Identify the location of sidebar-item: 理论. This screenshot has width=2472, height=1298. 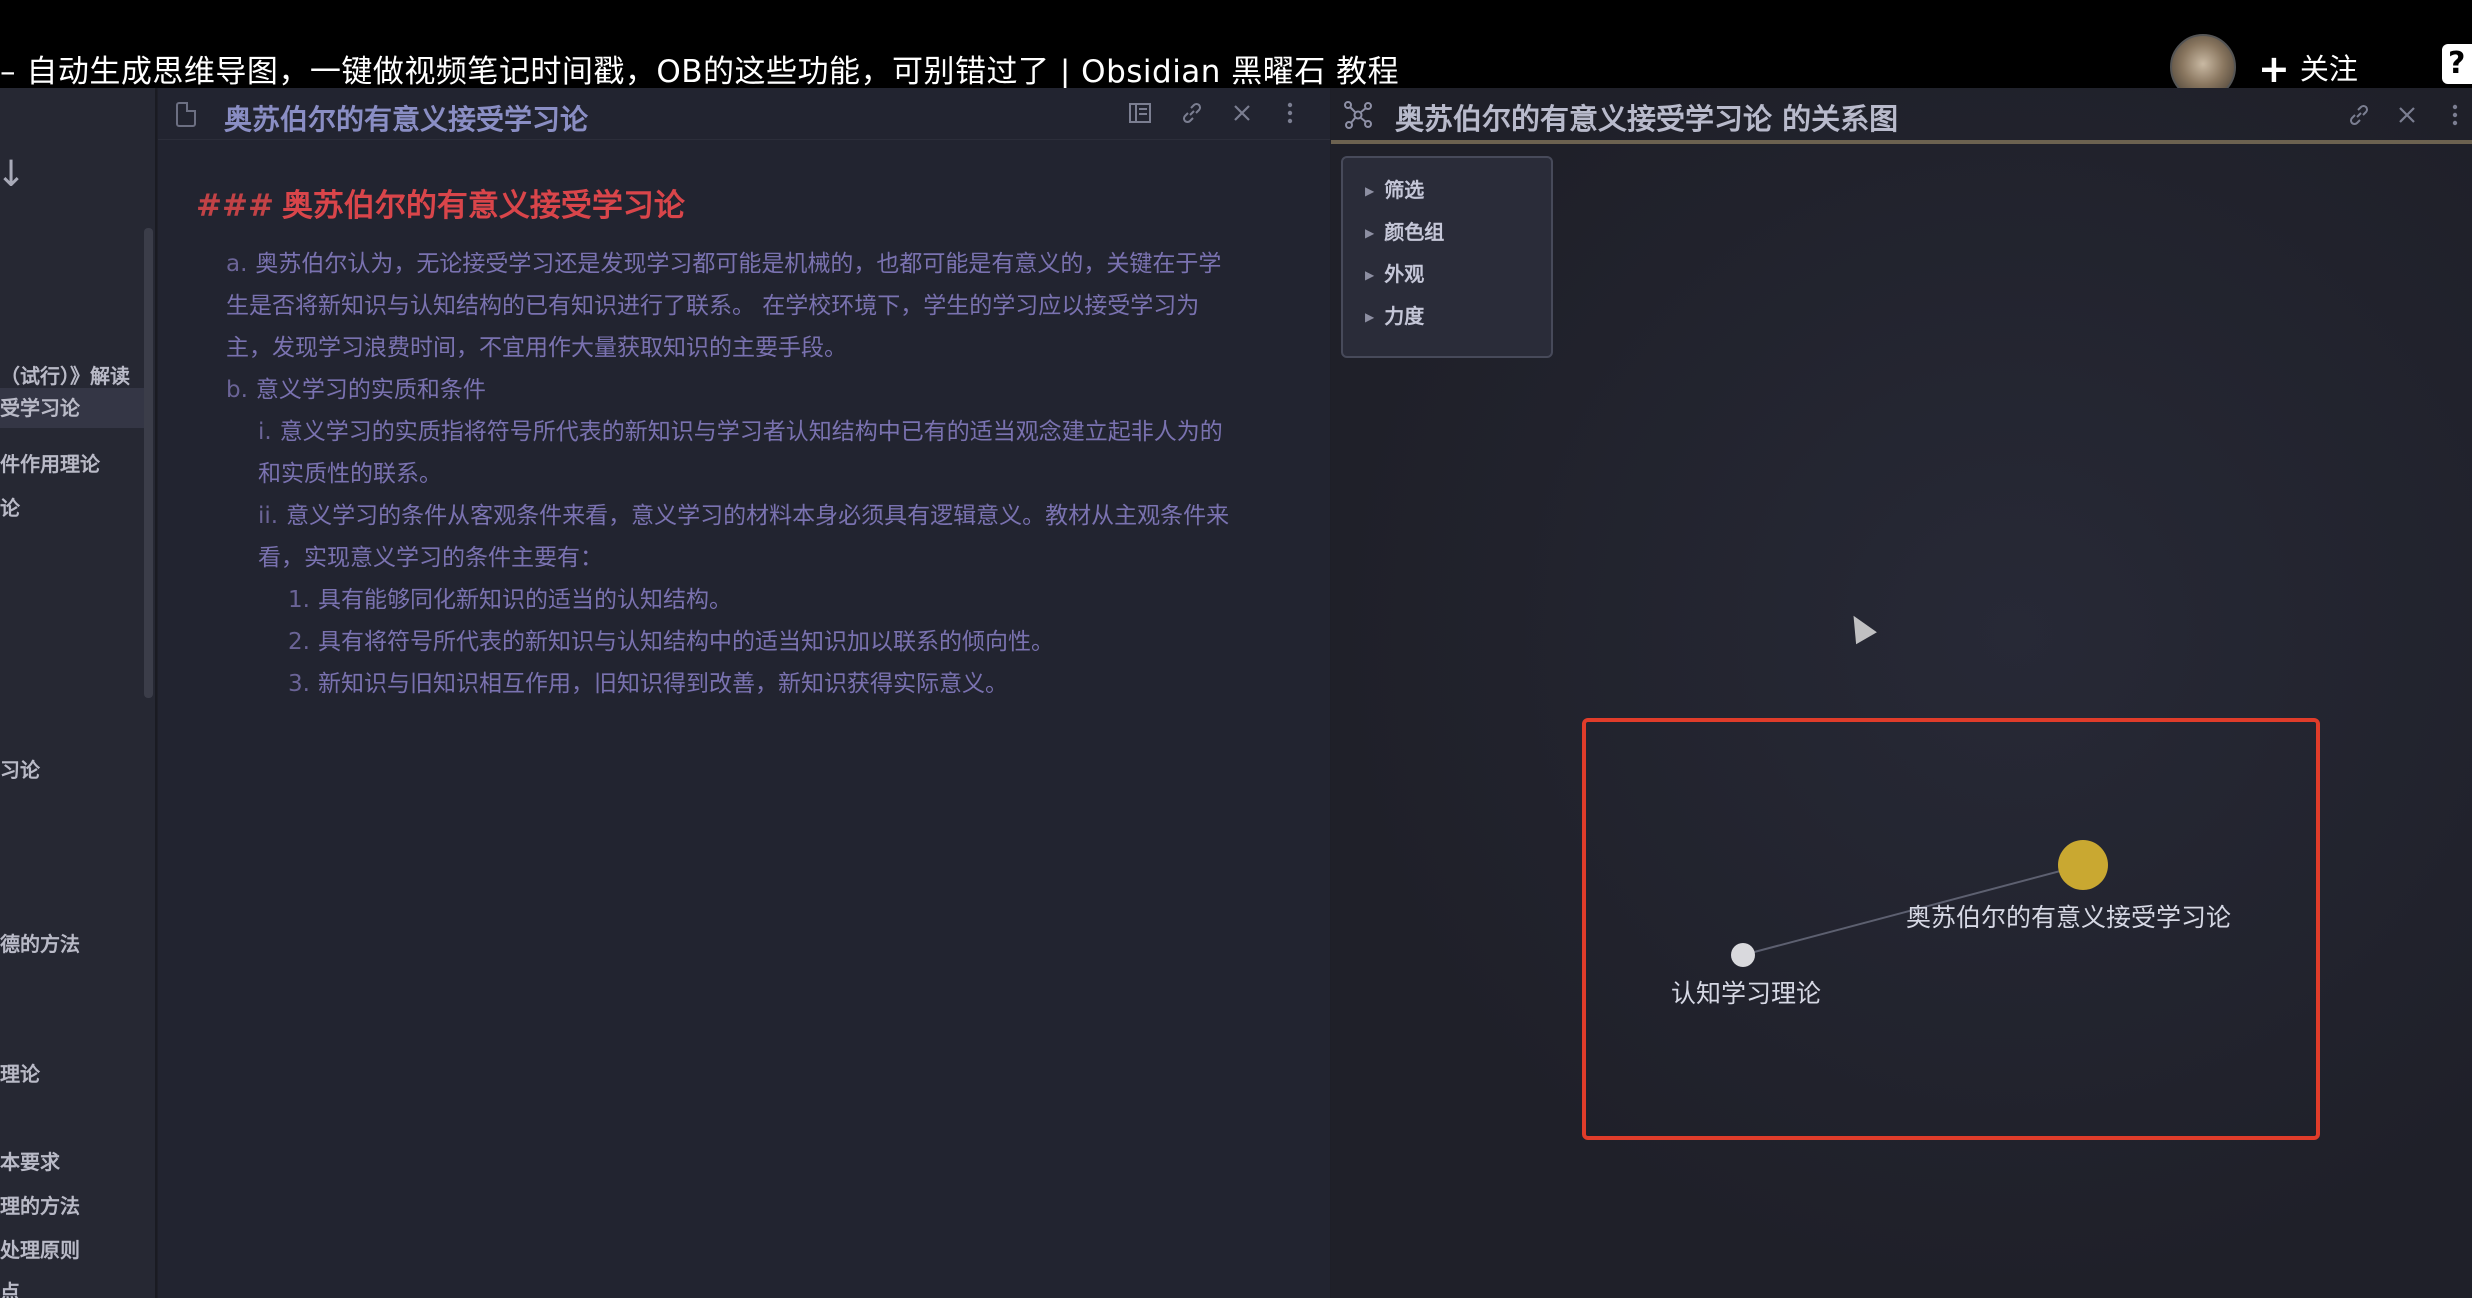
(20, 1072).